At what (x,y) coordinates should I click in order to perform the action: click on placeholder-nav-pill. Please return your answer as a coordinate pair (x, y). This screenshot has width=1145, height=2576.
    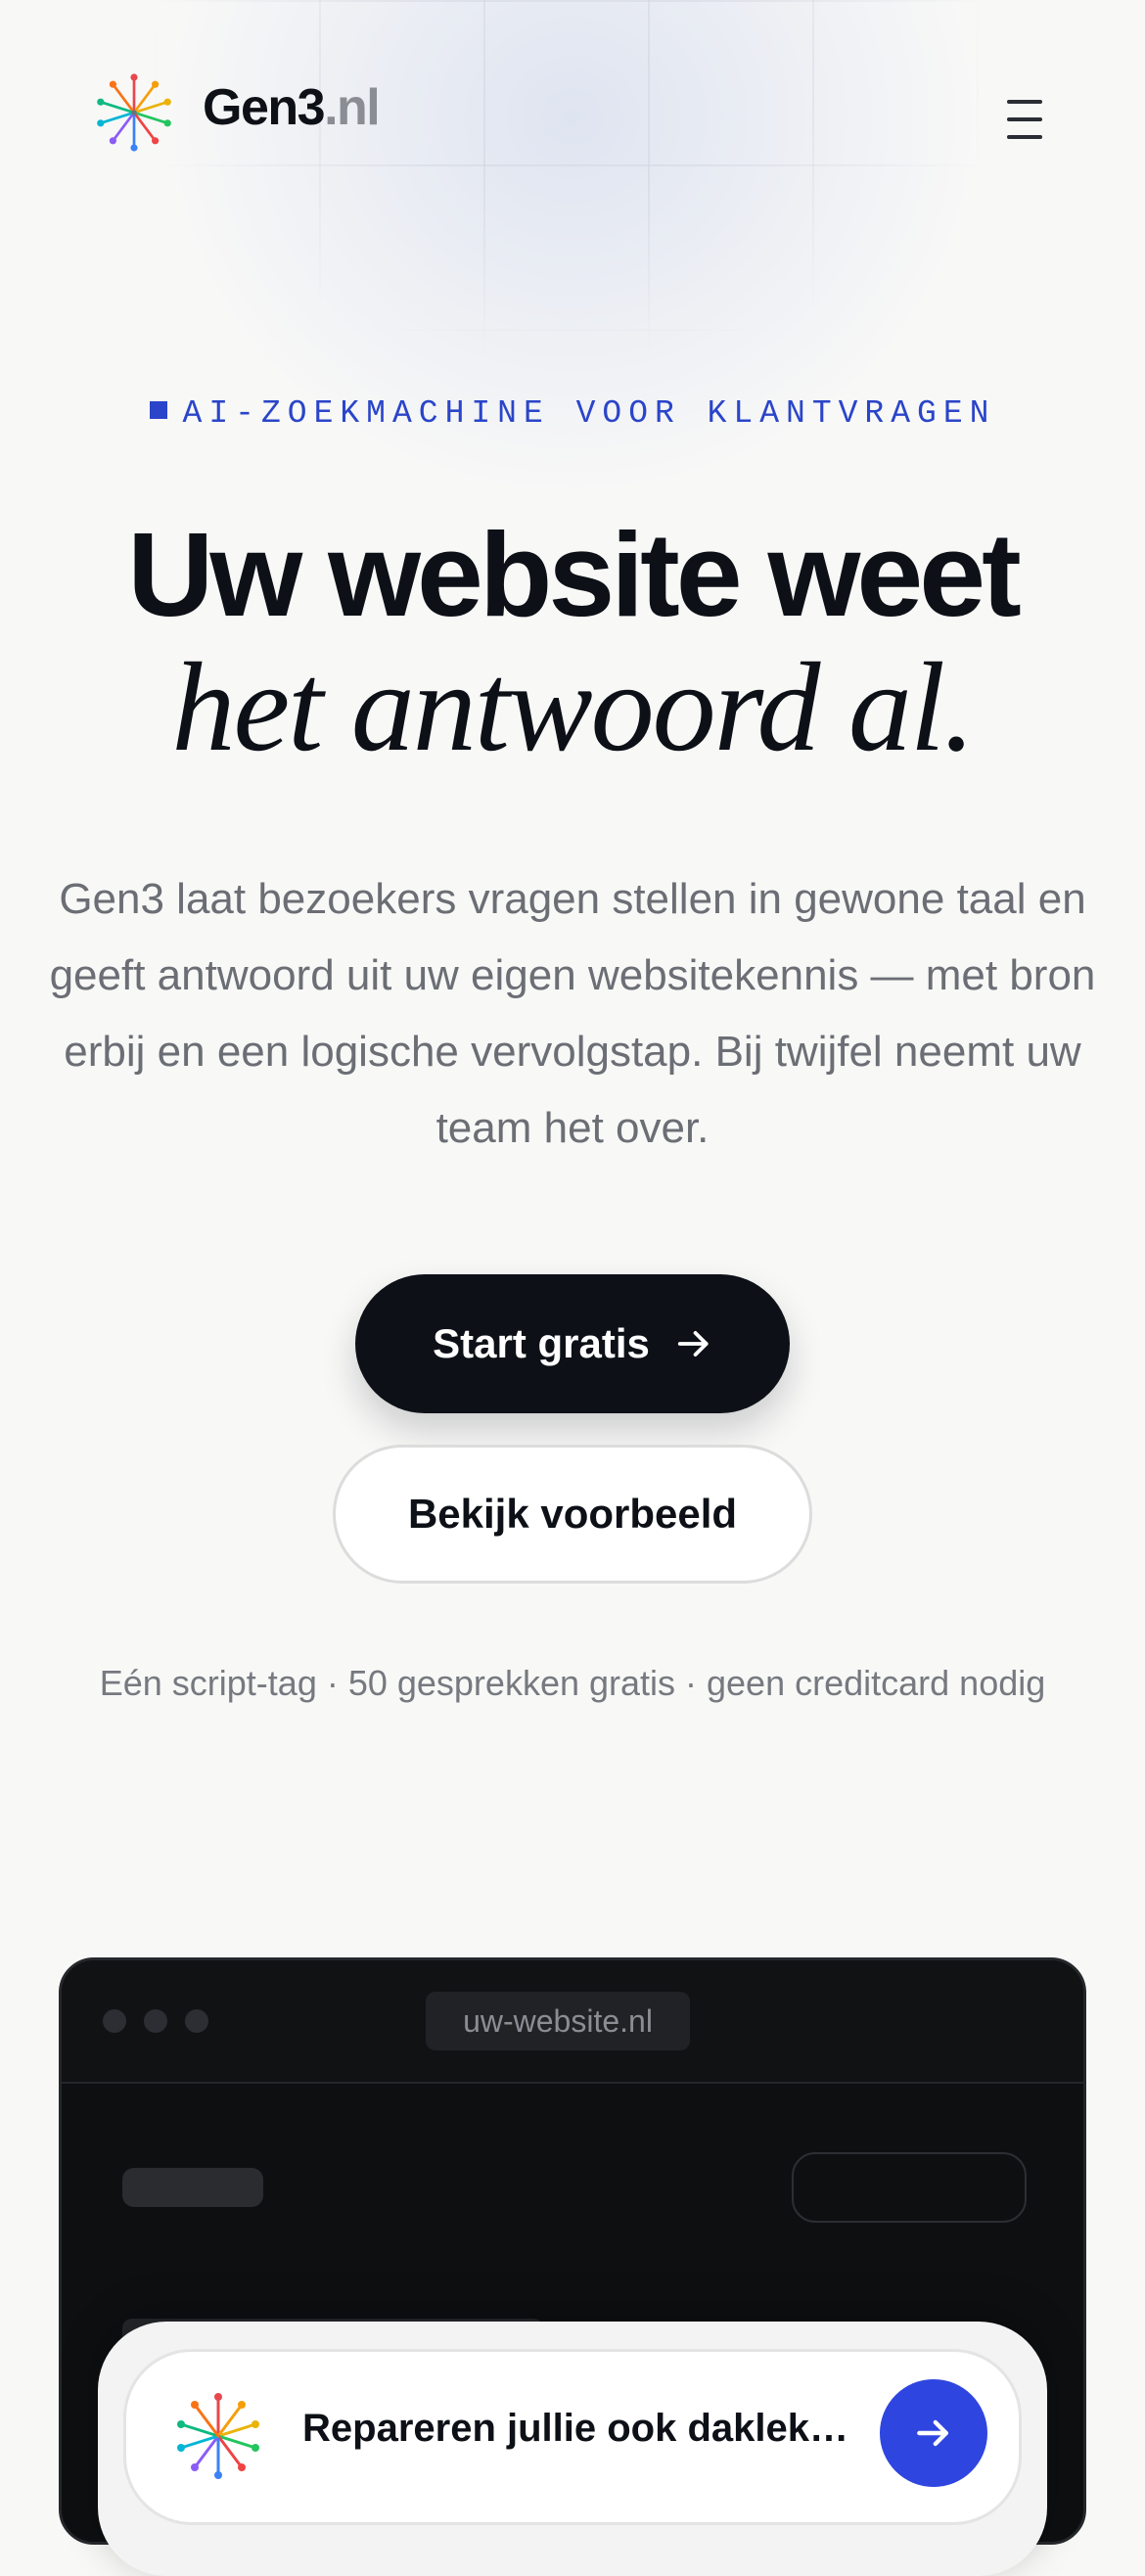
    Looking at the image, I should click on (192, 2187).